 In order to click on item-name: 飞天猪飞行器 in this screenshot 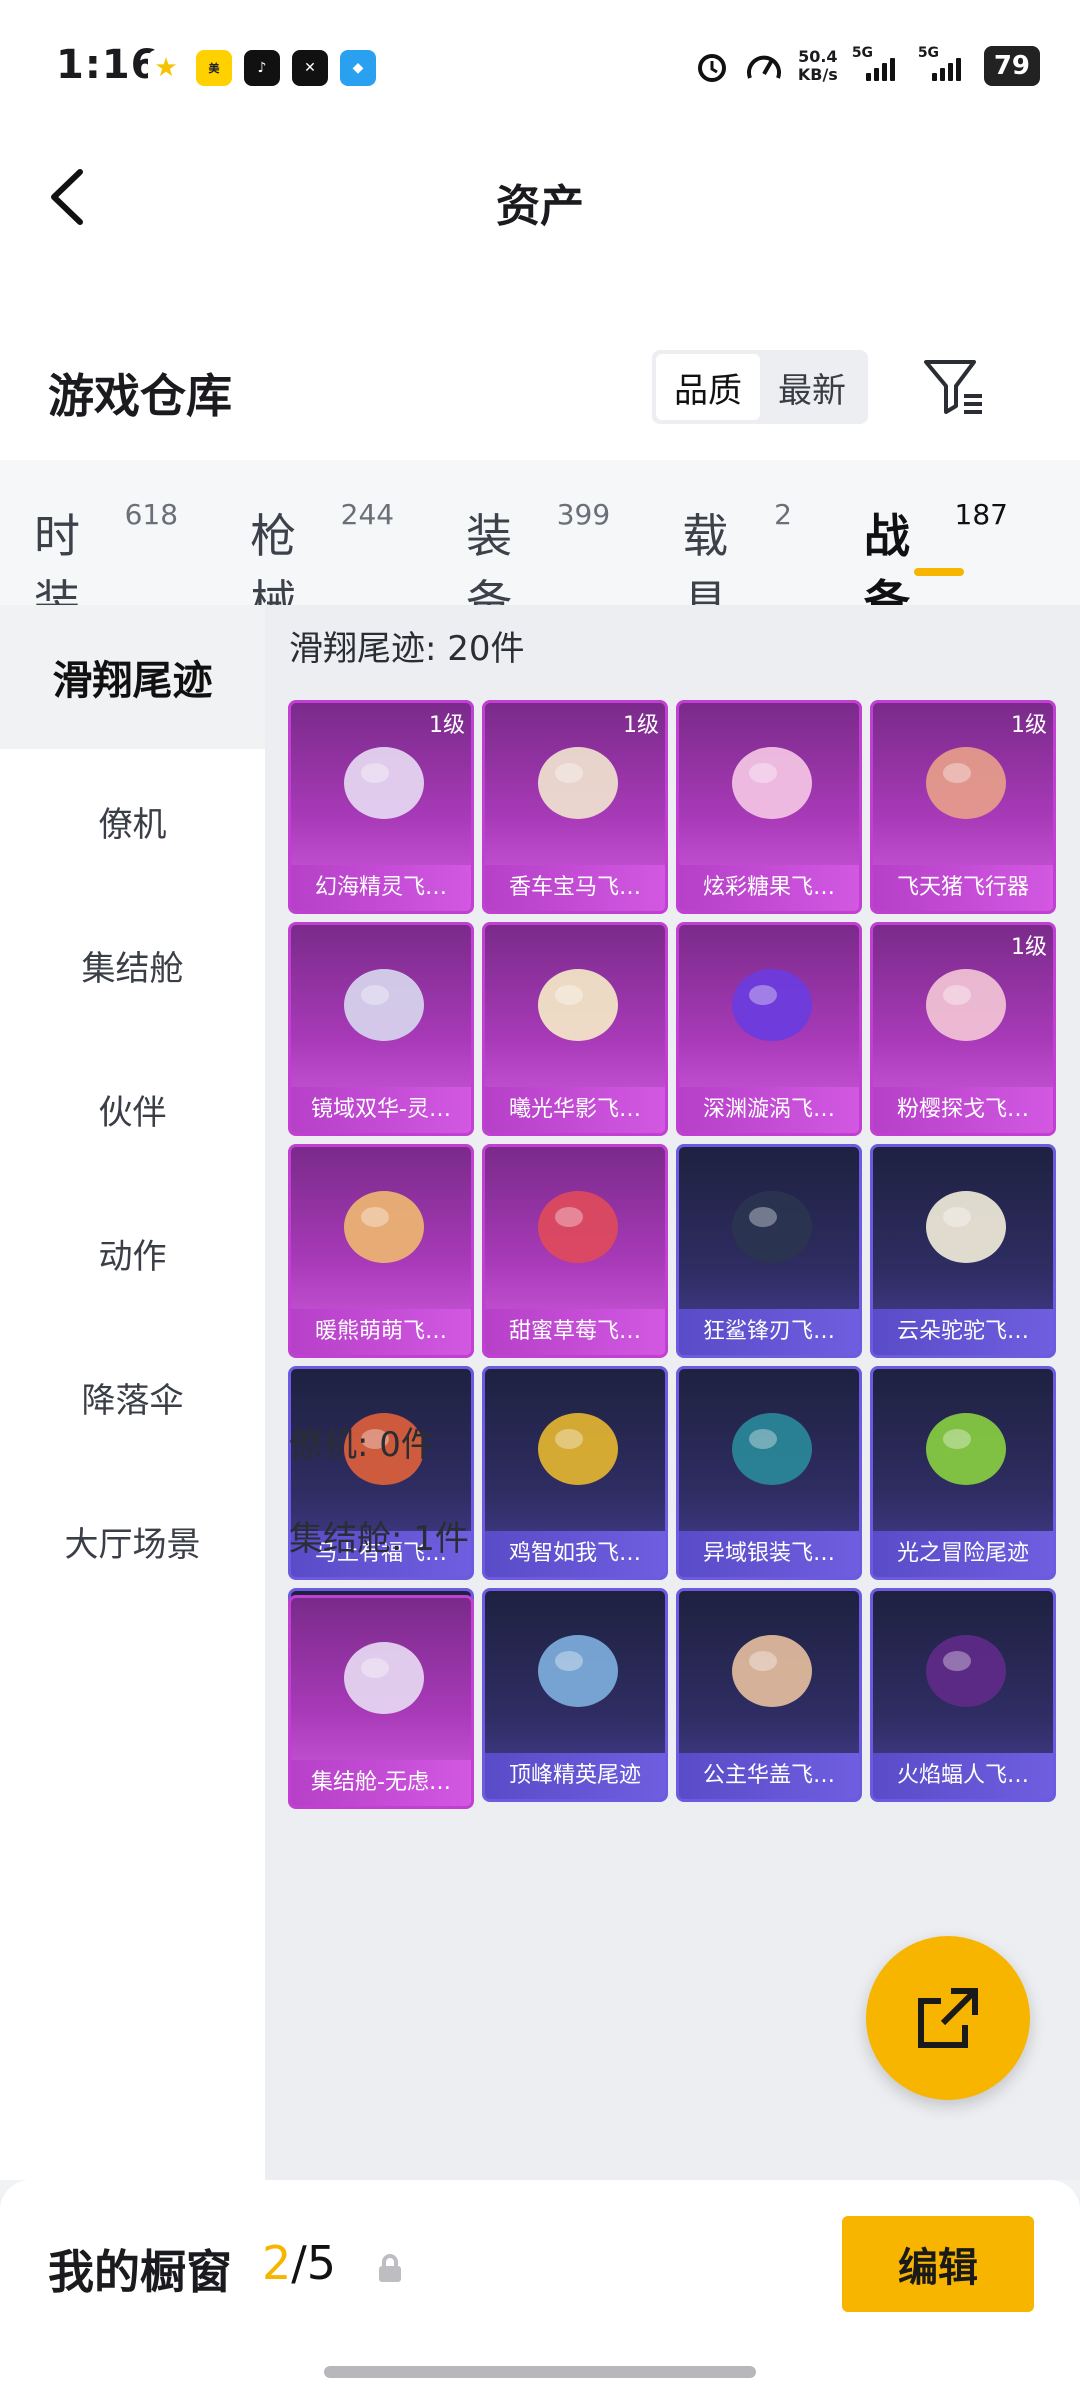, I will do `click(963, 888)`.